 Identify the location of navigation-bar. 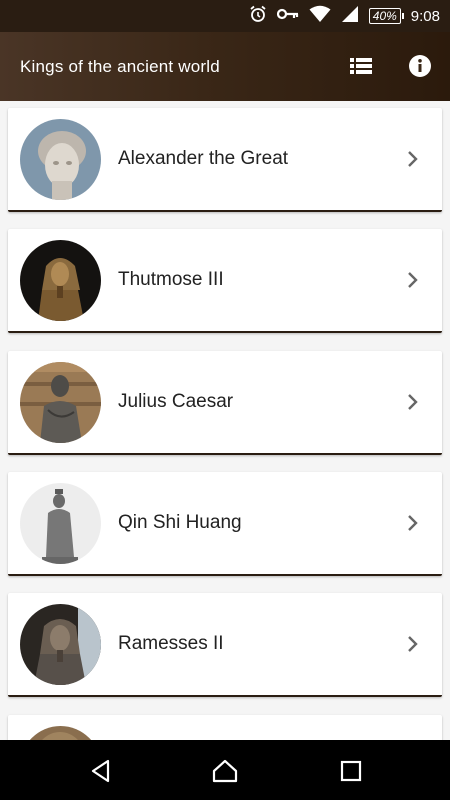
(225, 770).